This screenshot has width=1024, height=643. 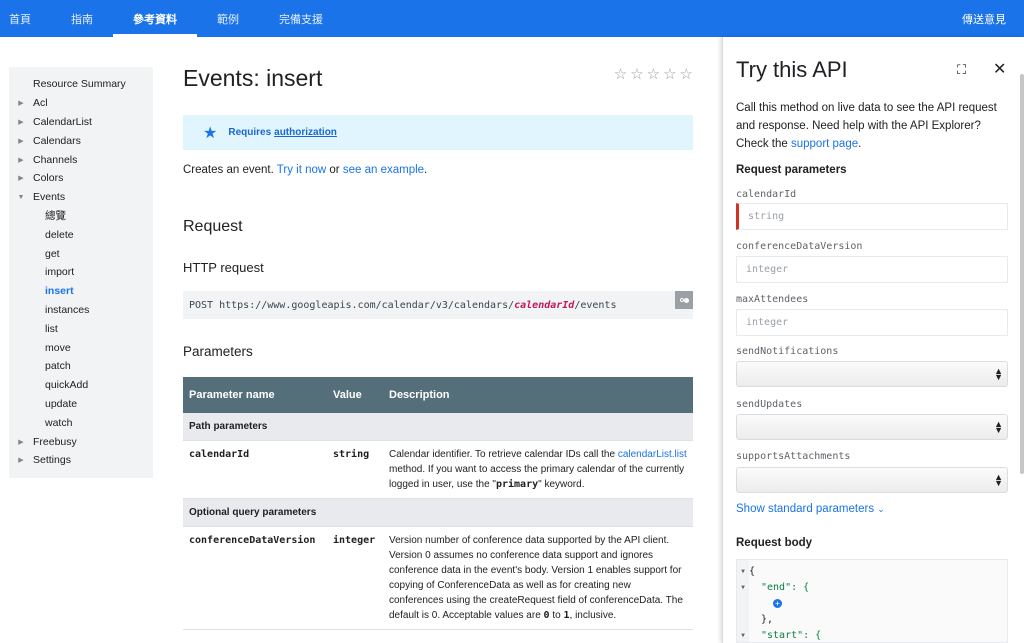 I want to click on sidebar-item-update: update, so click(x=81, y=404).